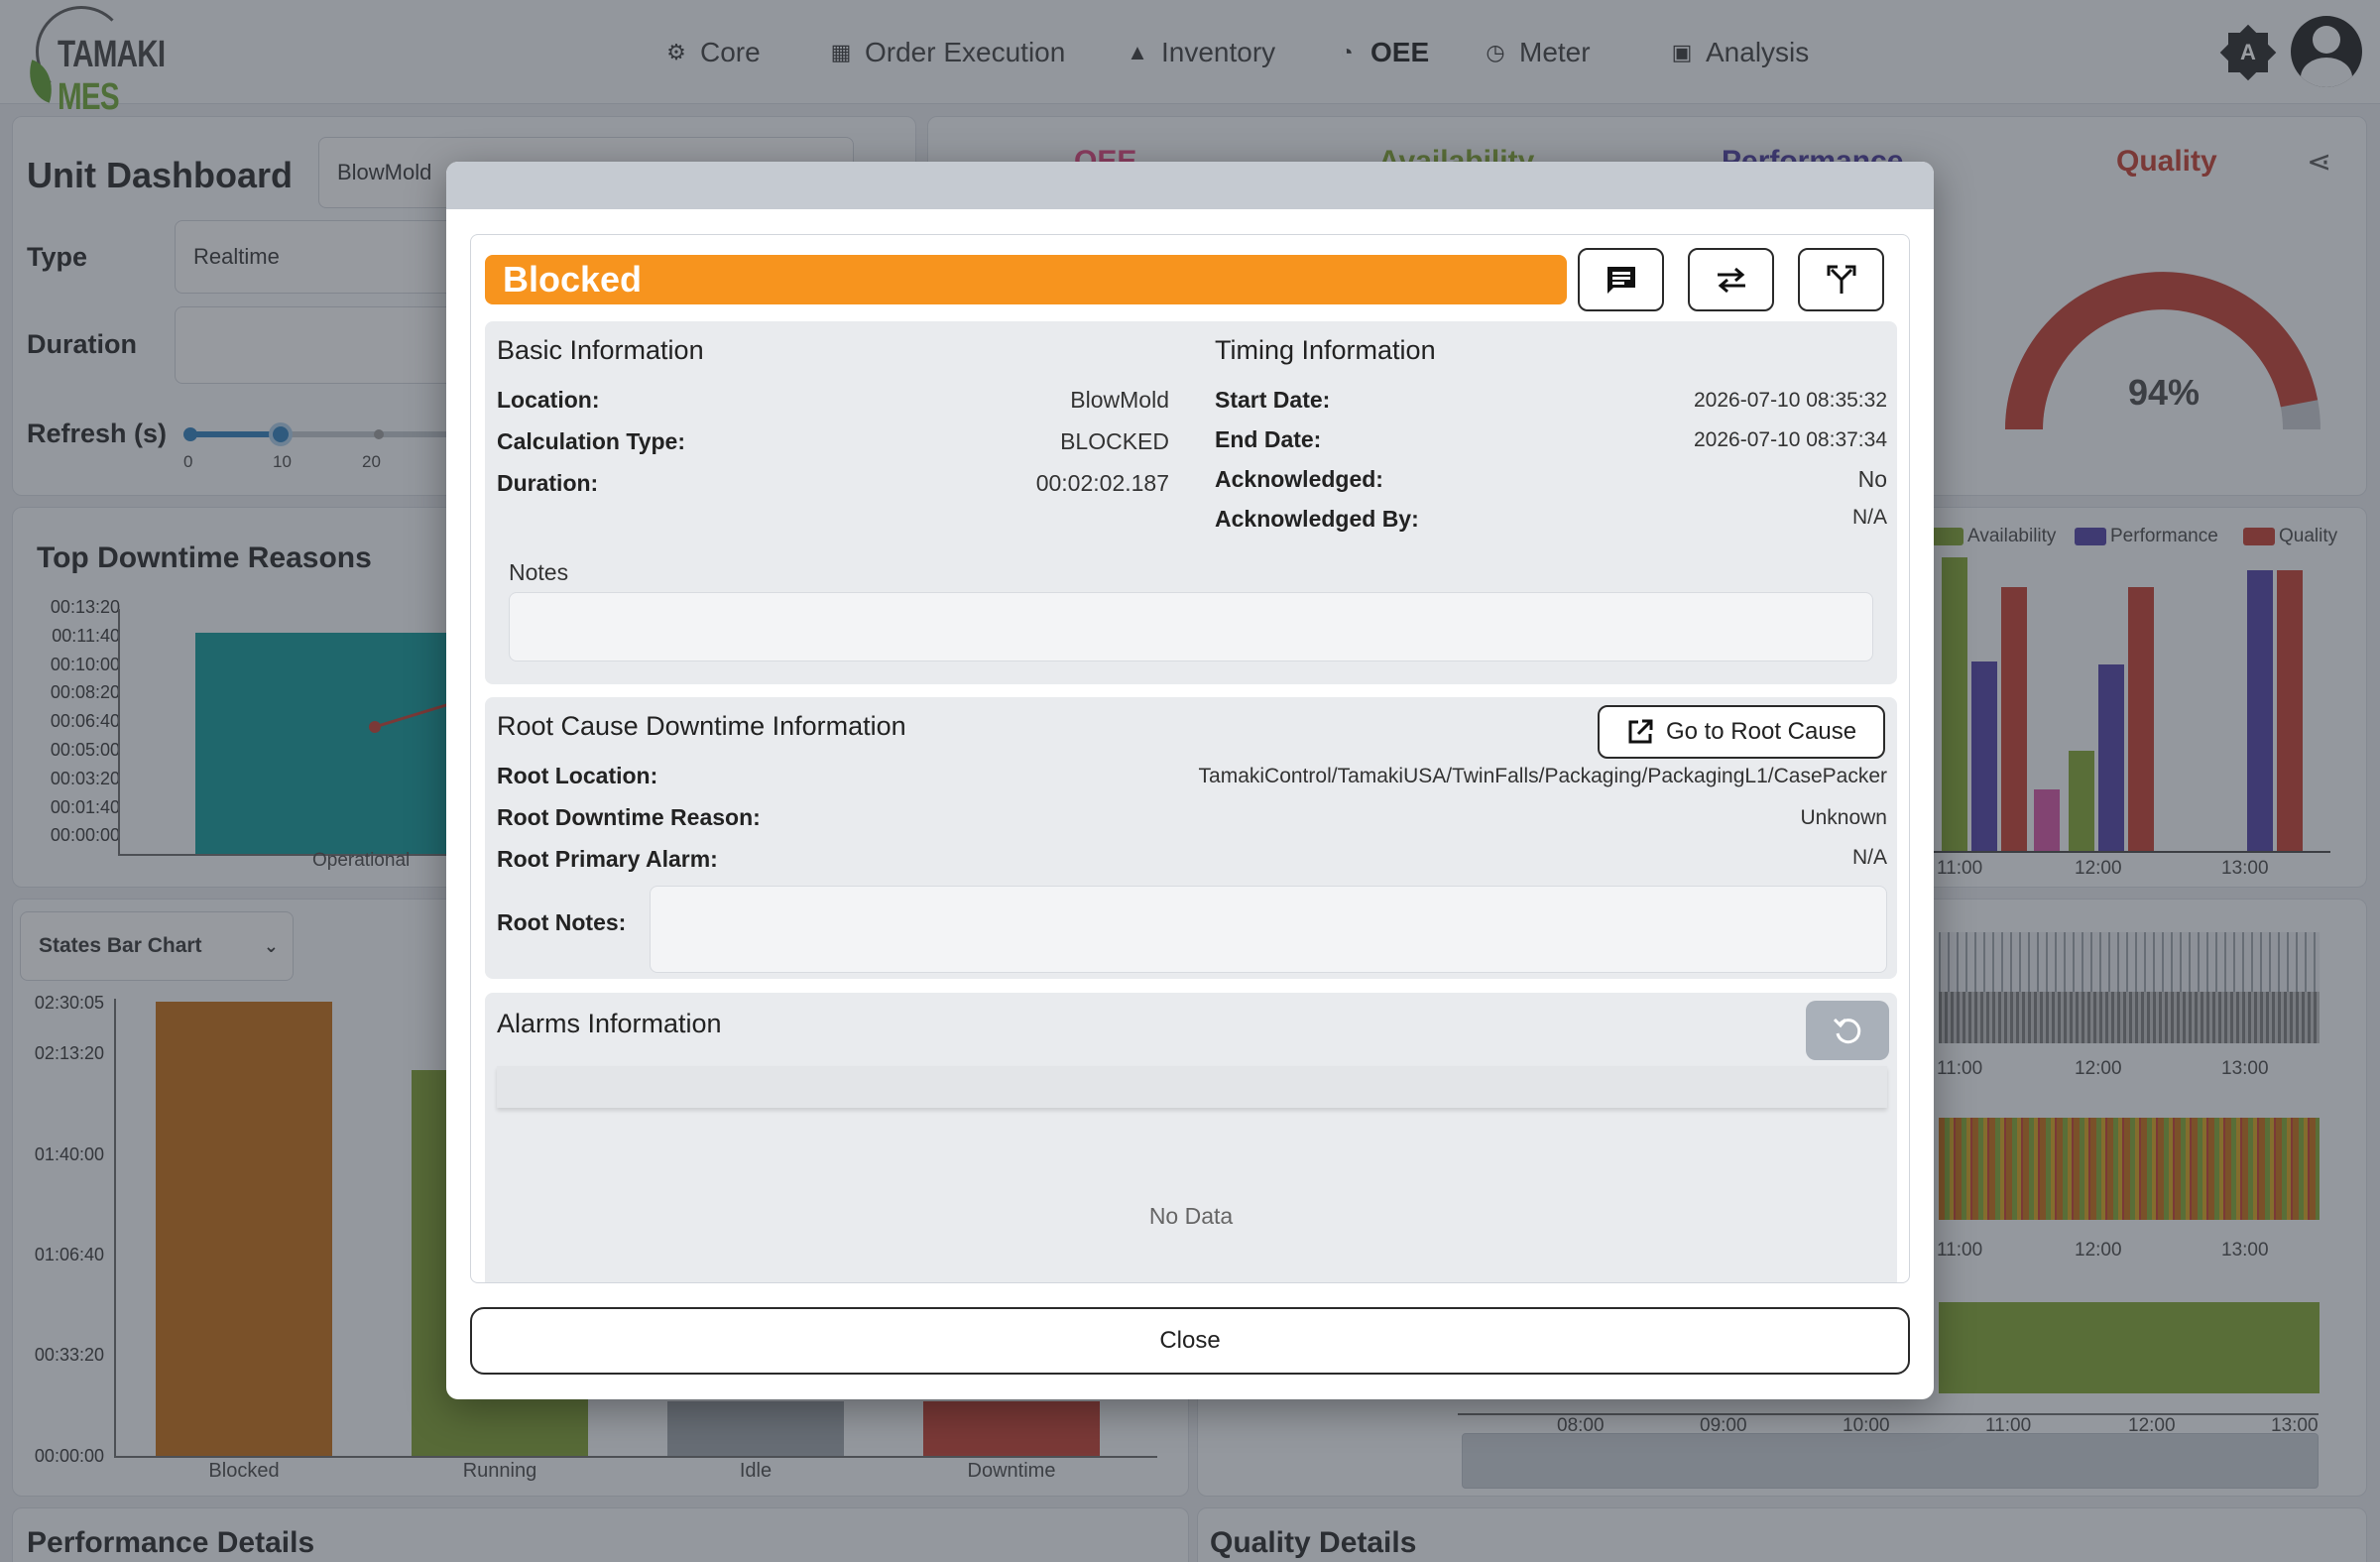 The image size is (2380, 1562). What do you see at coordinates (539, 572) in the screenshot?
I see `notes-label: Notes` at bounding box center [539, 572].